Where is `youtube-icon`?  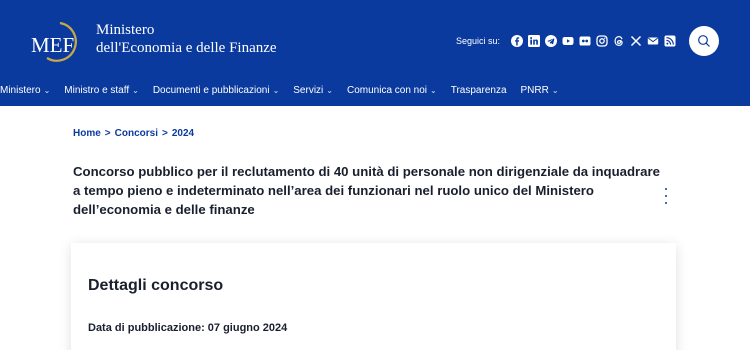
youtube-icon is located at coordinates (568, 41).